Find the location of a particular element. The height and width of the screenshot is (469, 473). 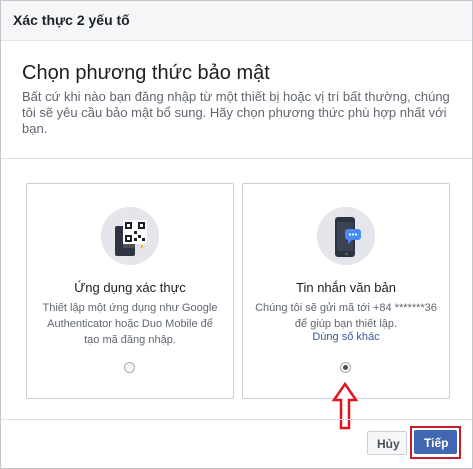

dialog-header: Xác thực 2 yếu tố is located at coordinates (236, 21).